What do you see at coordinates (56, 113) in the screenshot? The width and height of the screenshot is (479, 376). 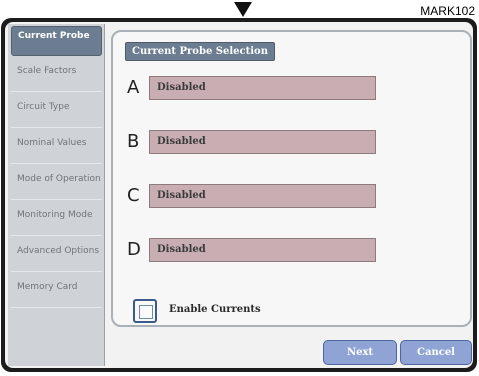 I see `sidebar-item-circuit-type: Circuit Type` at bounding box center [56, 113].